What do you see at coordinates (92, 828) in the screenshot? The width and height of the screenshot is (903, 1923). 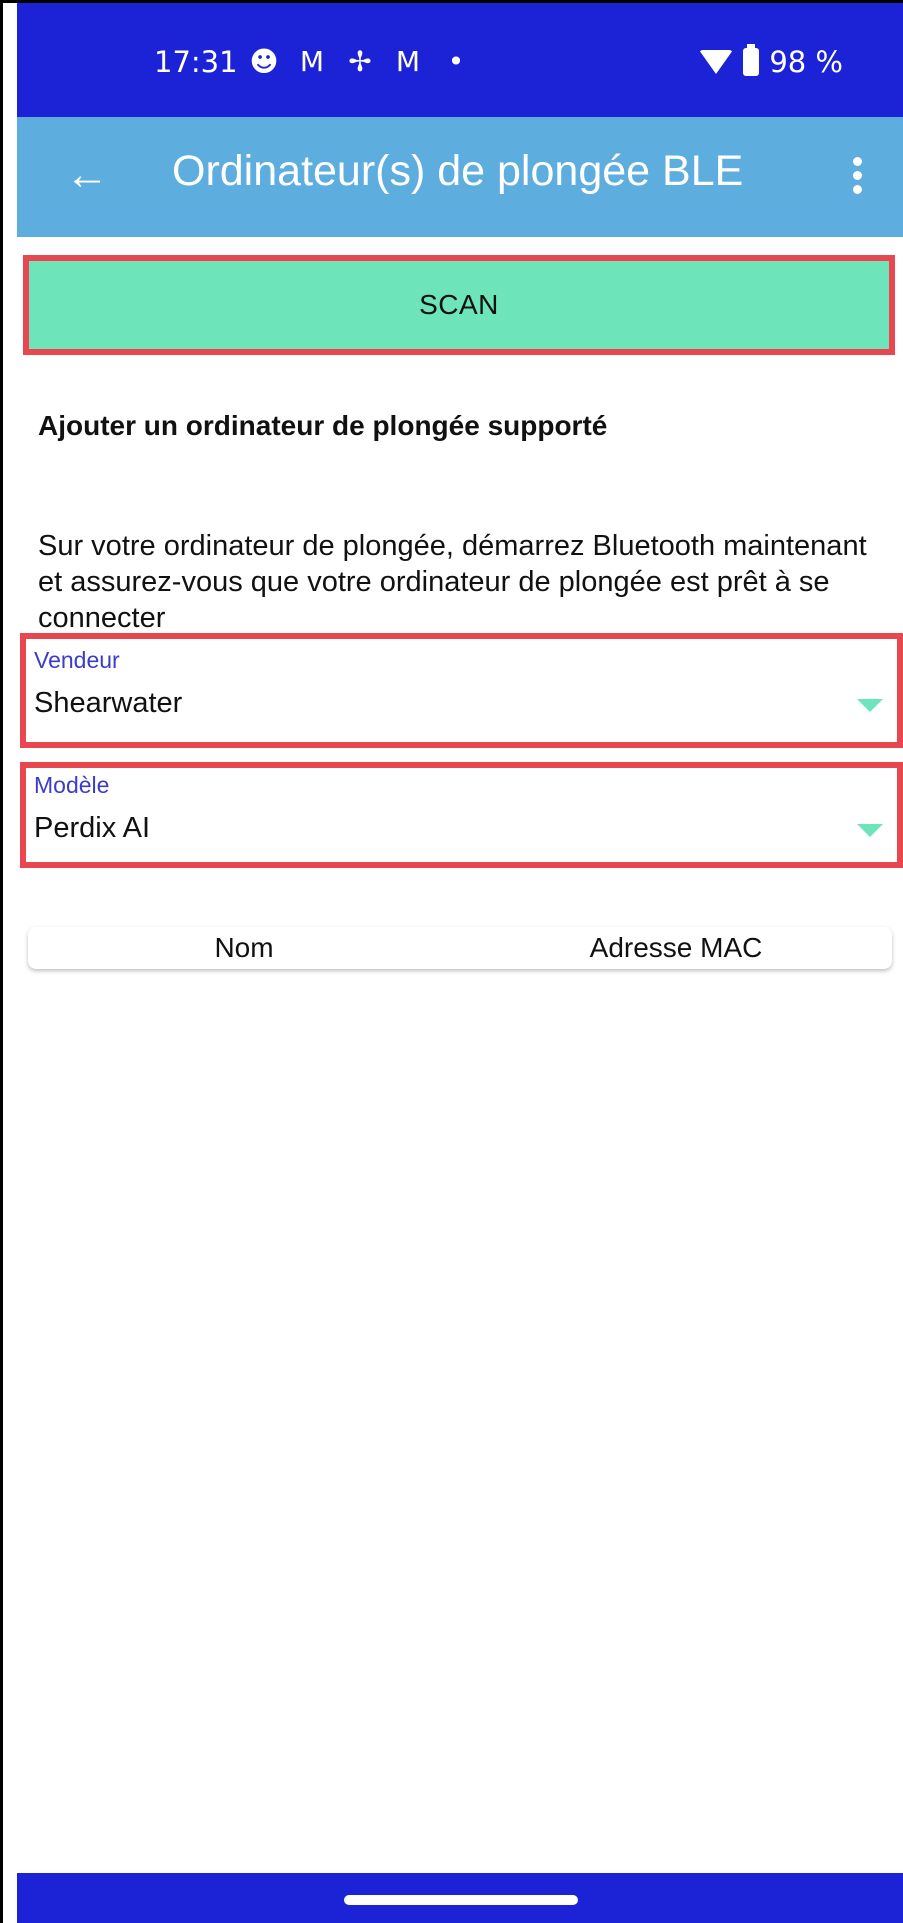 I see `model-value: Perdix AI` at bounding box center [92, 828].